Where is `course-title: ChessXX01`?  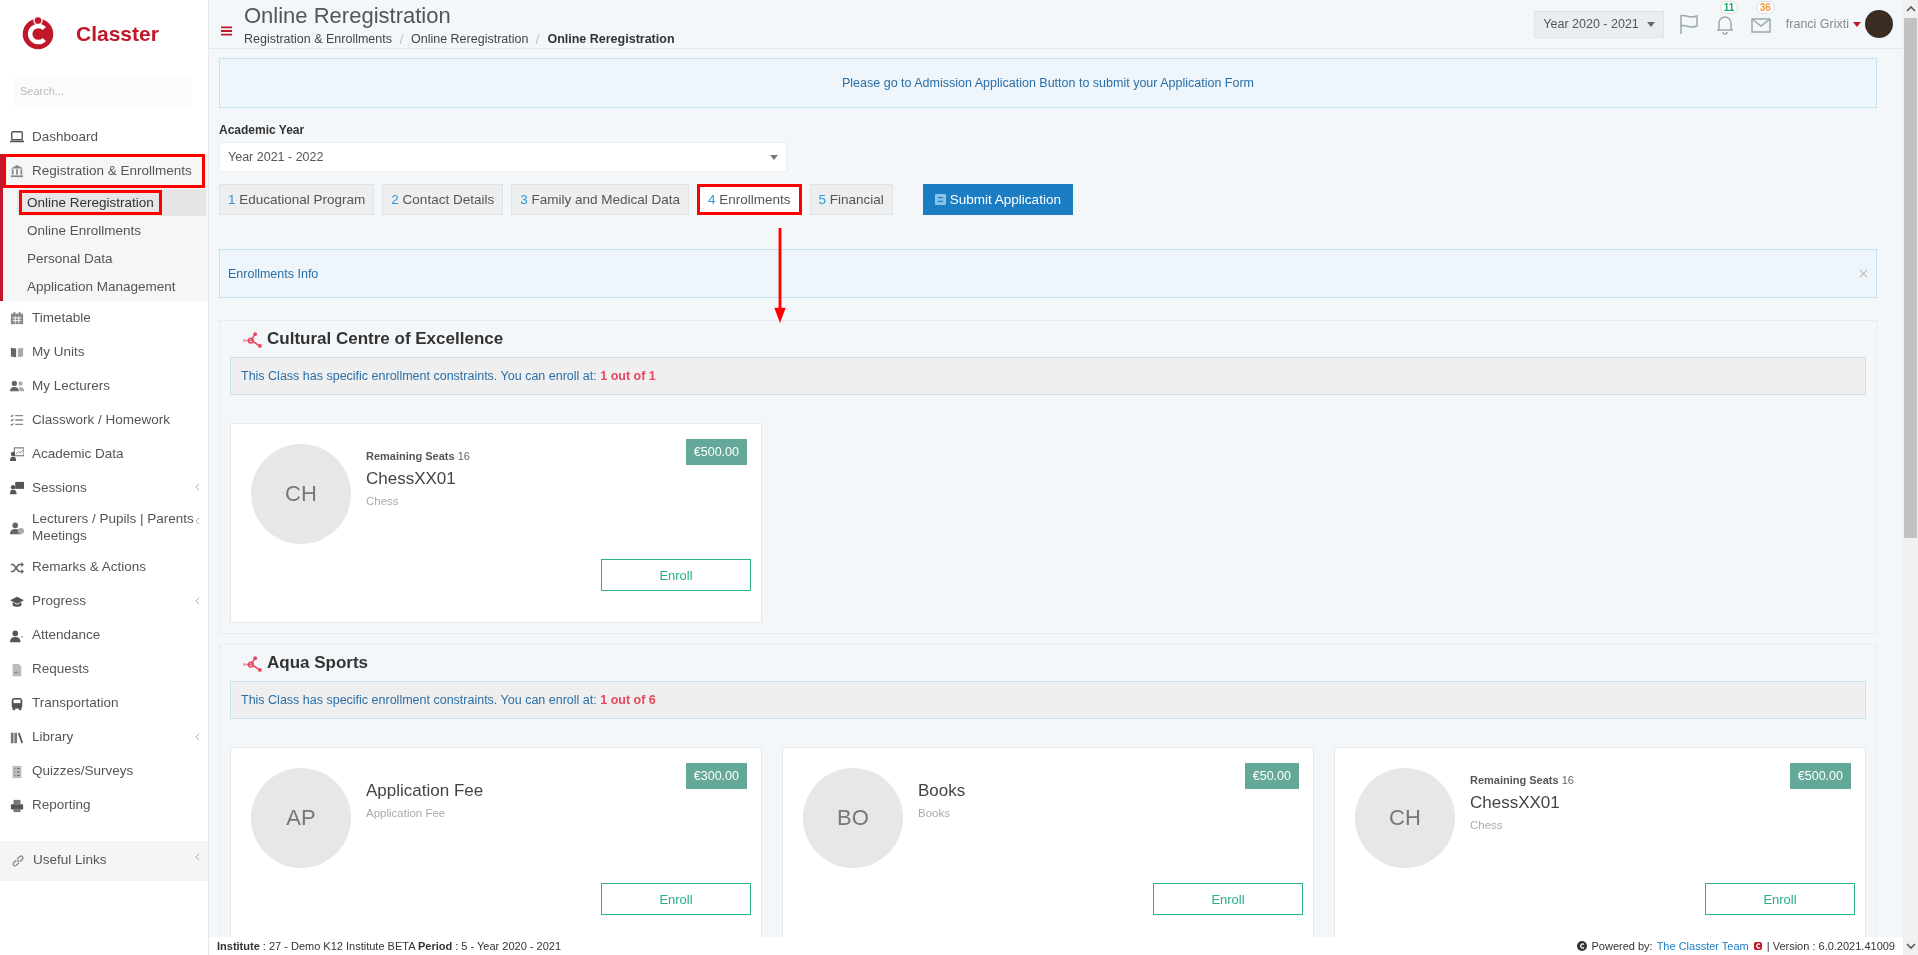
course-title: ChessXX01 is located at coordinates (411, 479).